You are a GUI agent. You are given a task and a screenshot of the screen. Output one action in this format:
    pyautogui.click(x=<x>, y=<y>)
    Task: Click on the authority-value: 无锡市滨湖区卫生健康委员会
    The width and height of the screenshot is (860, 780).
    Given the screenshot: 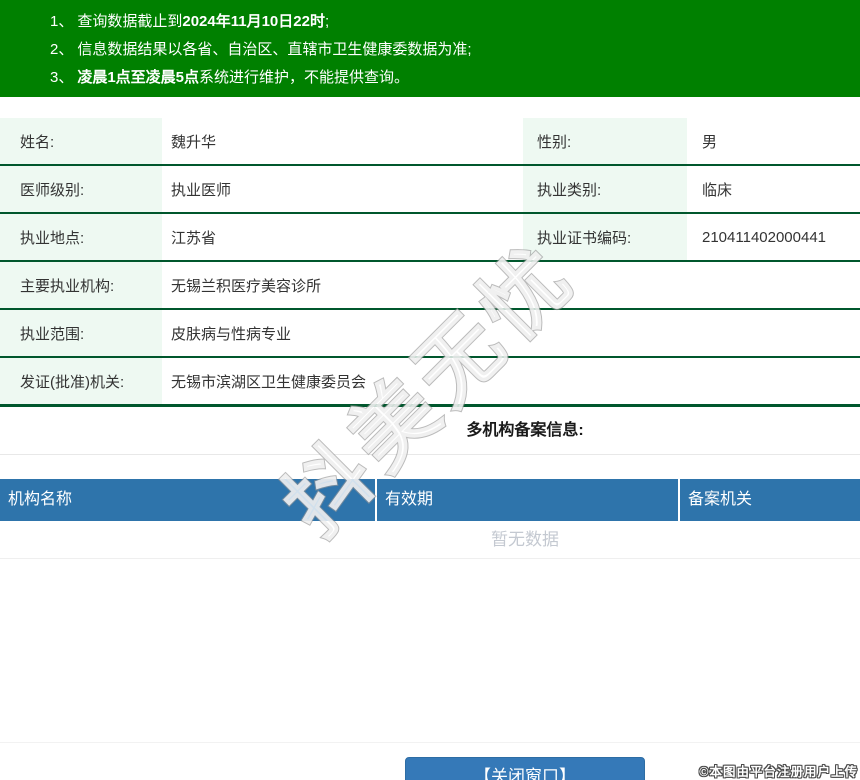 What is the action you would take?
    pyautogui.click(x=511, y=382)
    